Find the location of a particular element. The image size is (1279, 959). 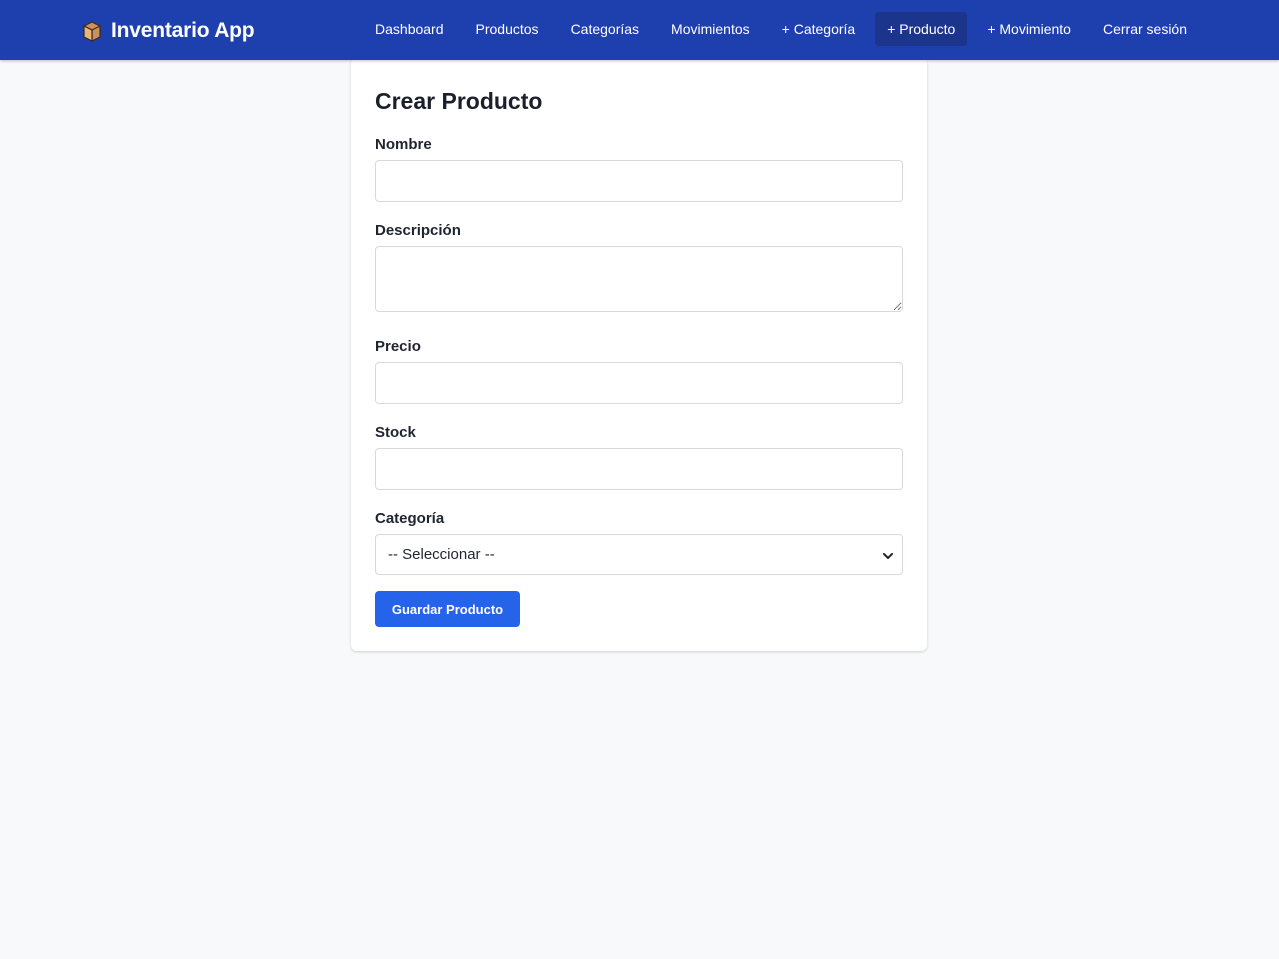

descripcion-label: Descripción is located at coordinates (418, 230).